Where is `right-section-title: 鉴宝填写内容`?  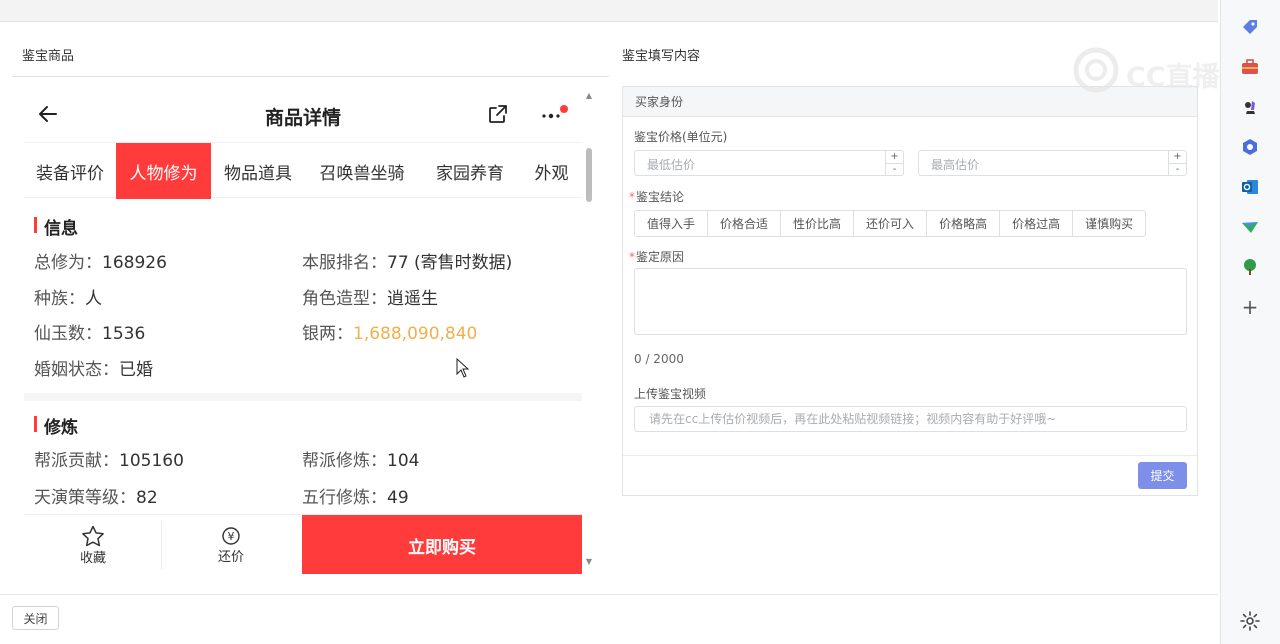
right-section-title: 鉴宝填写内容 is located at coordinates (661, 56).